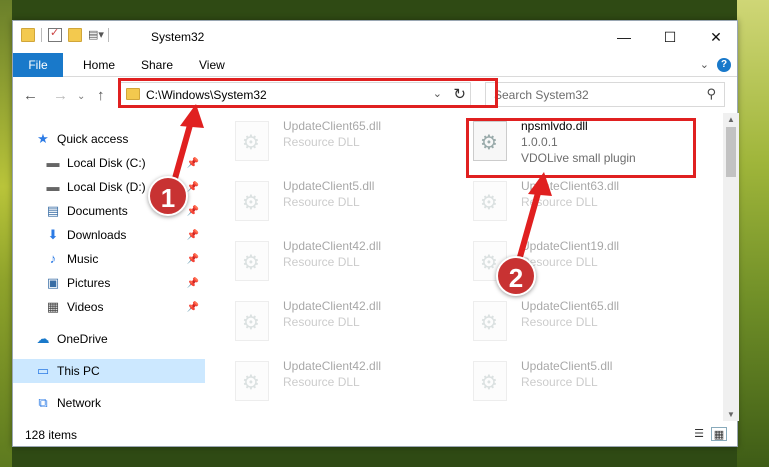 The height and width of the screenshot is (467, 769). Describe the element at coordinates (53, 234) in the screenshot. I see `downloads-icon: ⬇` at that location.